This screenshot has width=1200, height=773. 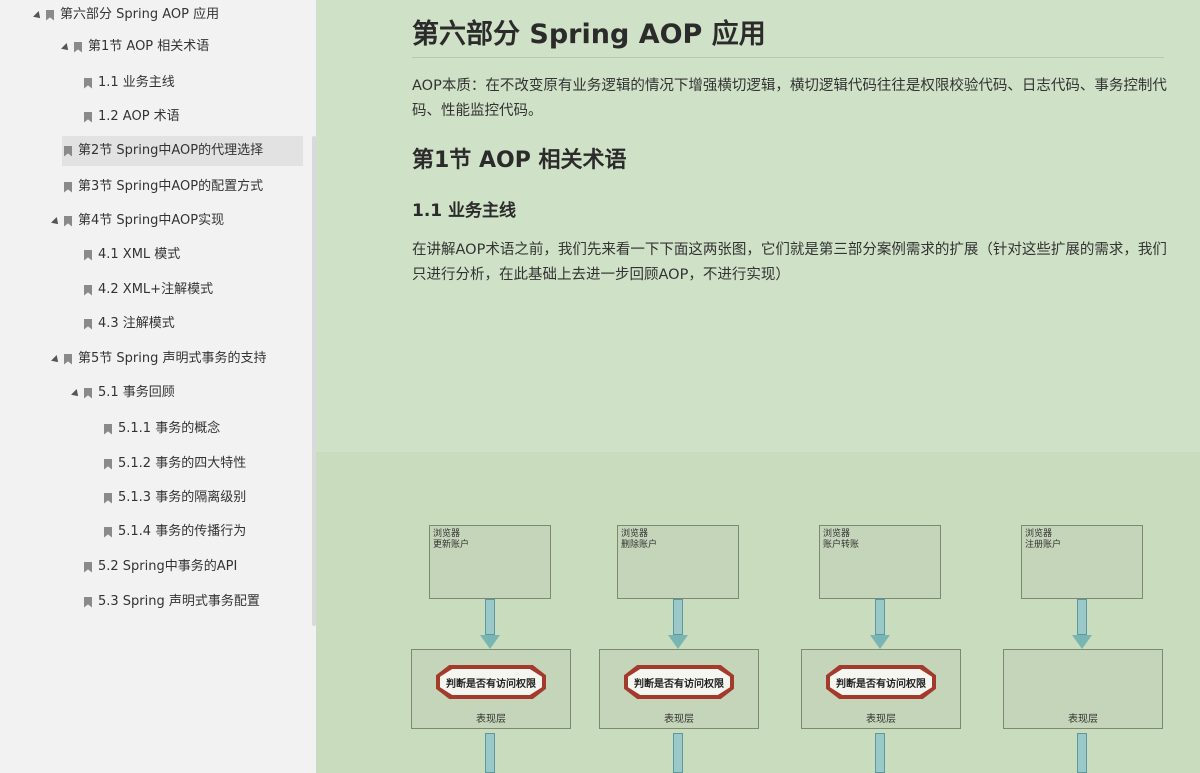 What do you see at coordinates (678, 562) in the screenshot?
I see `browser-box: 浏览器 删除账户` at bounding box center [678, 562].